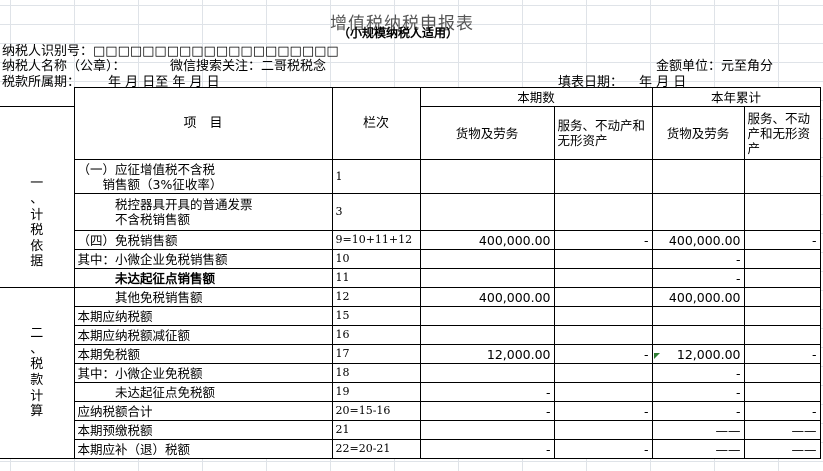 The width and height of the screenshot is (823, 471). Describe the element at coordinates (203, 123) in the screenshot. I see `col-item-header: 项 目` at that location.